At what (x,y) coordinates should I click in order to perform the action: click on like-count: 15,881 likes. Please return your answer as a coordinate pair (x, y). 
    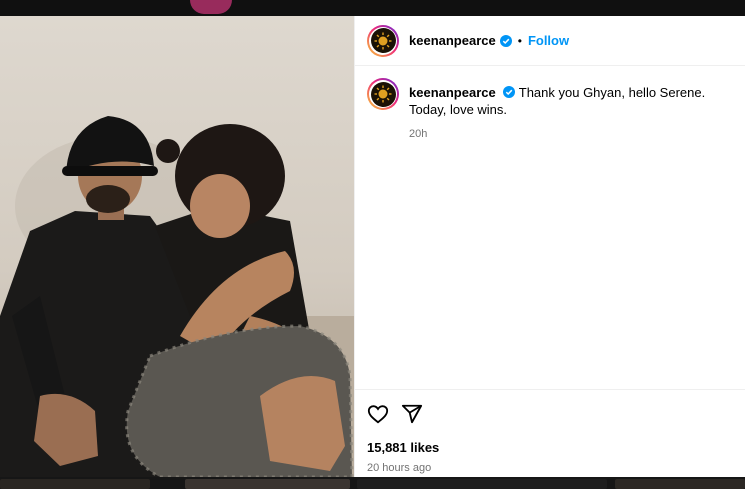
    Looking at the image, I should click on (550, 447).